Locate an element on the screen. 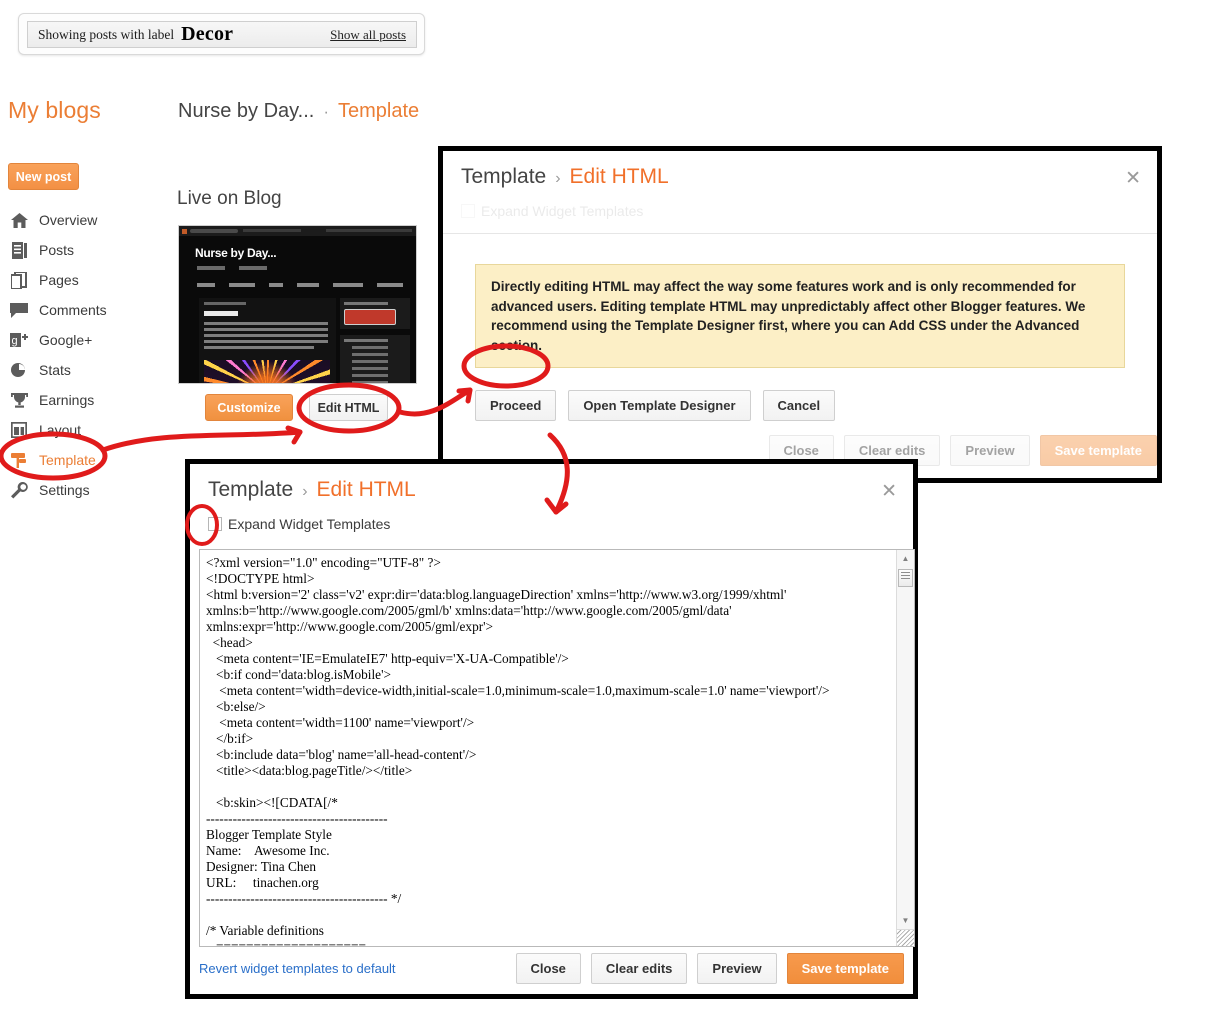  sidebar-item-comments: Comments is located at coordinates (88, 310).